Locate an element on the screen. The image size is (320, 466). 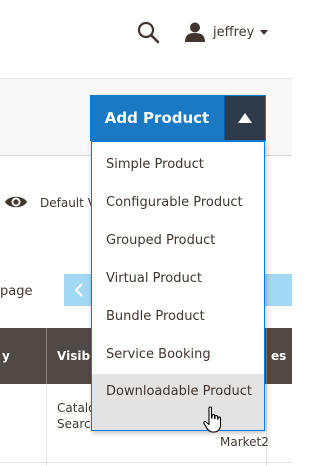
menu-item-virtual-product: Virtual Product is located at coordinates (178, 278).